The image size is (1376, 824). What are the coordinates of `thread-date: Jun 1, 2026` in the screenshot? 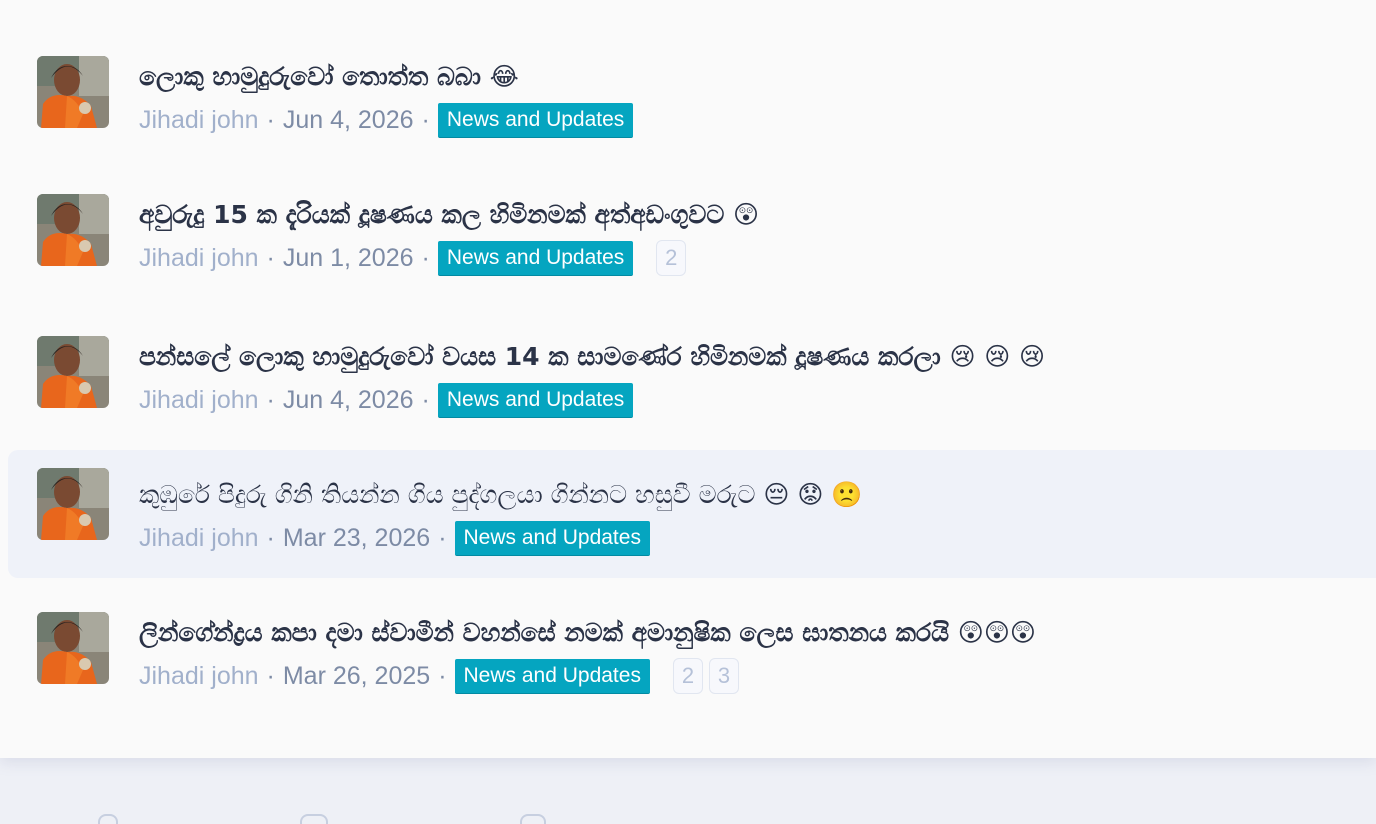 It's located at (348, 258).